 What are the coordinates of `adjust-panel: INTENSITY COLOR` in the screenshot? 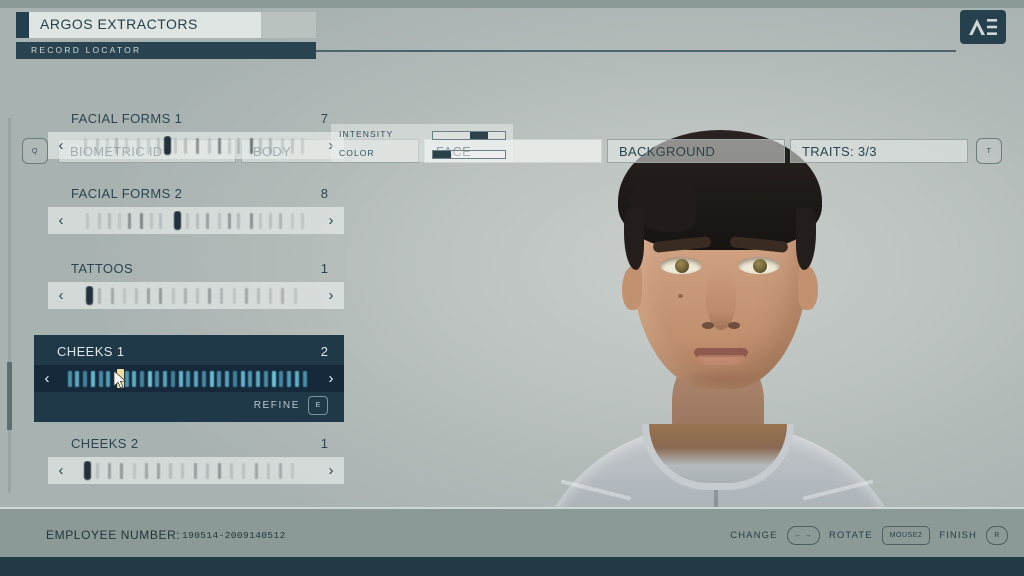 It's located at (422, 143).